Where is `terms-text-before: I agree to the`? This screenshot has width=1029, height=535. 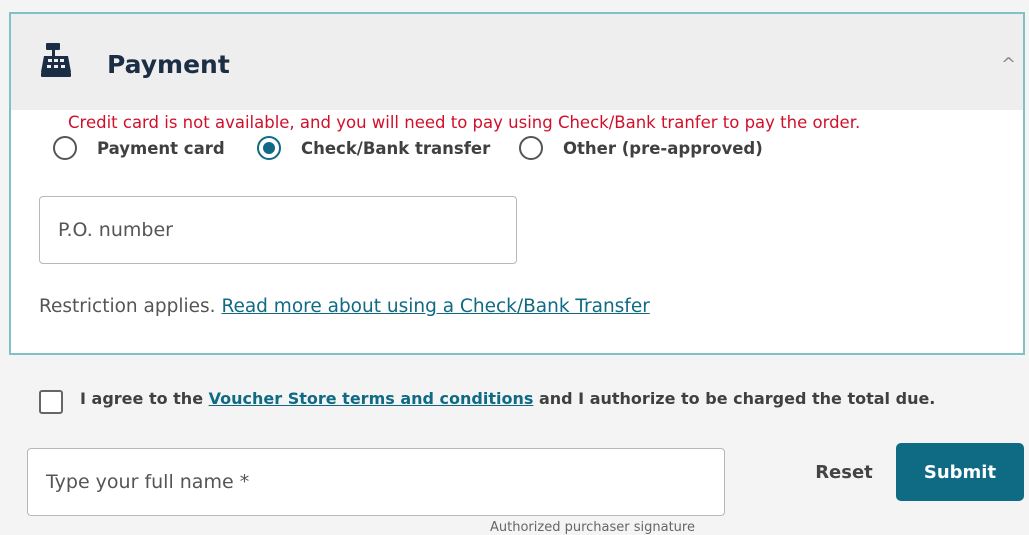
terms-text-before: I agree to the is located at coordinates (142, 398).